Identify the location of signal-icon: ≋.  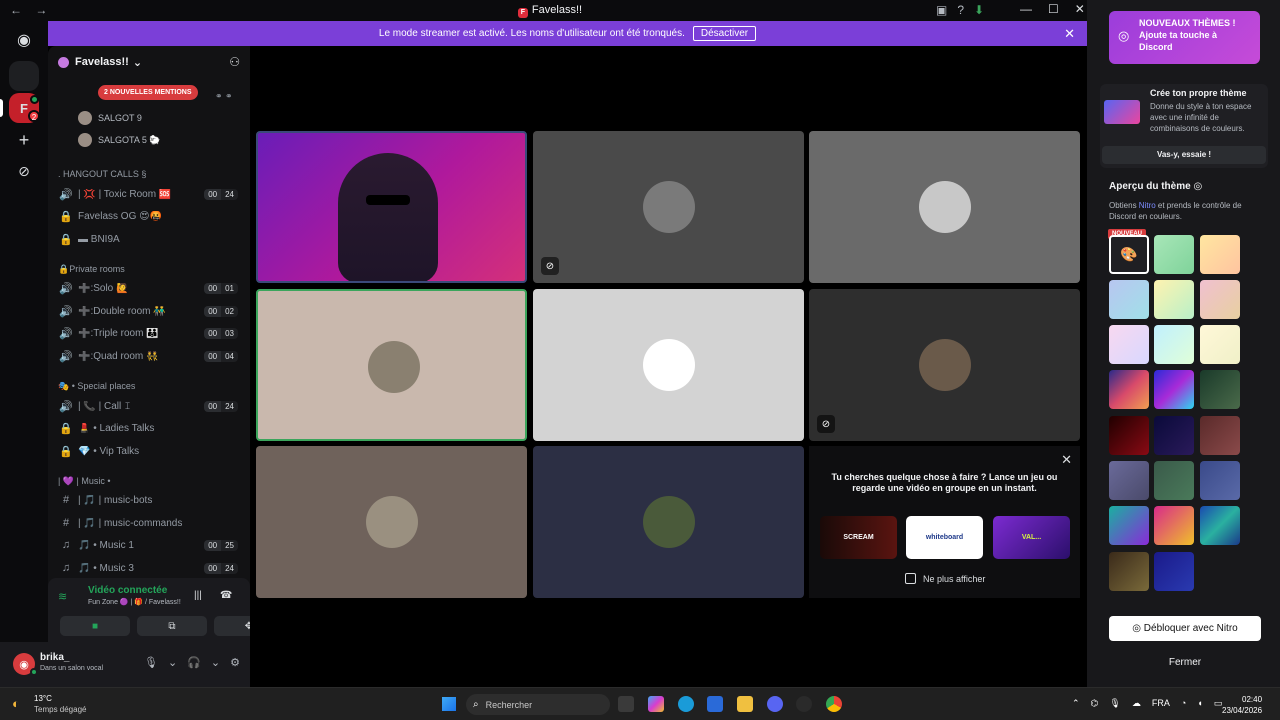
(62, 596).